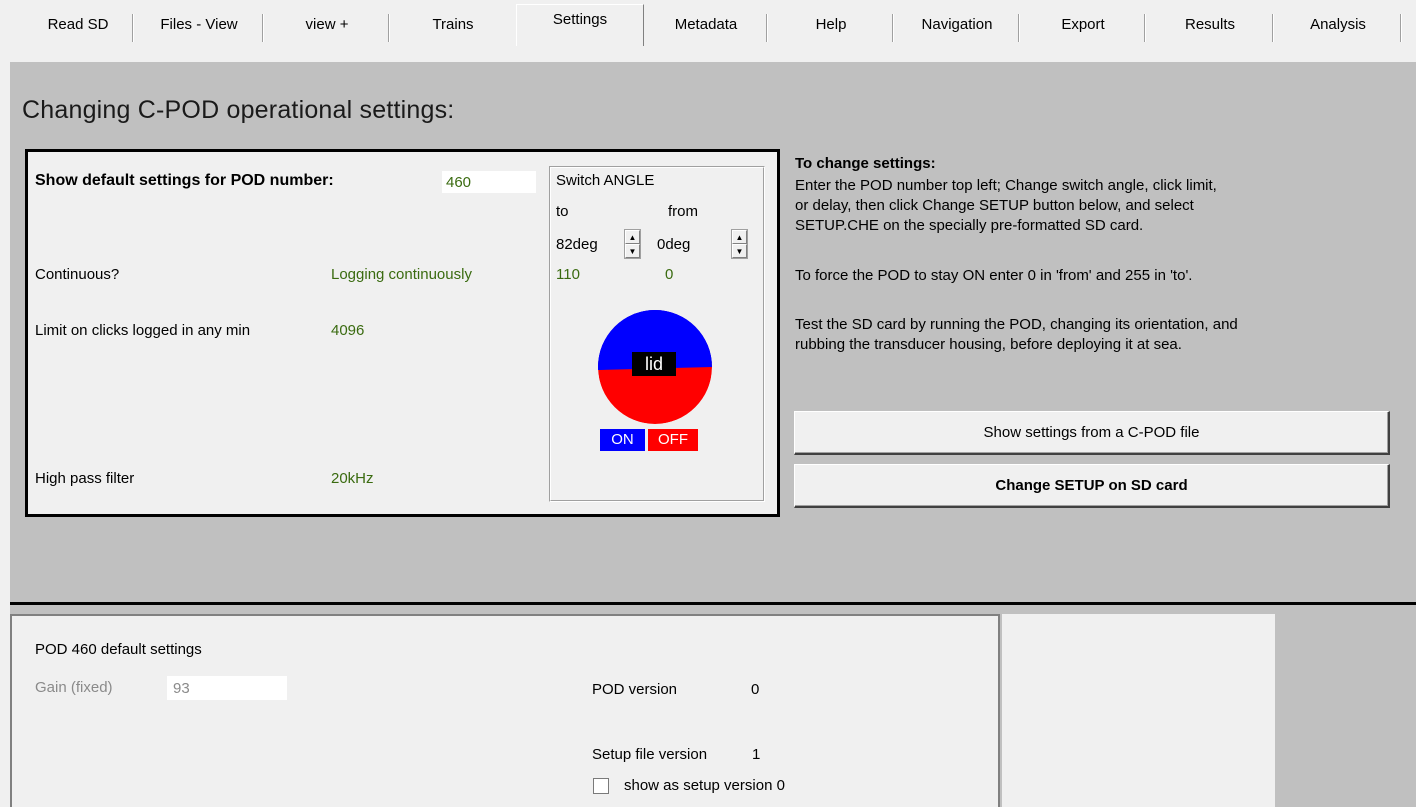 This screenshot has width=1416, height=807. I want to click on tab-export: Export, so click(1083, 28).